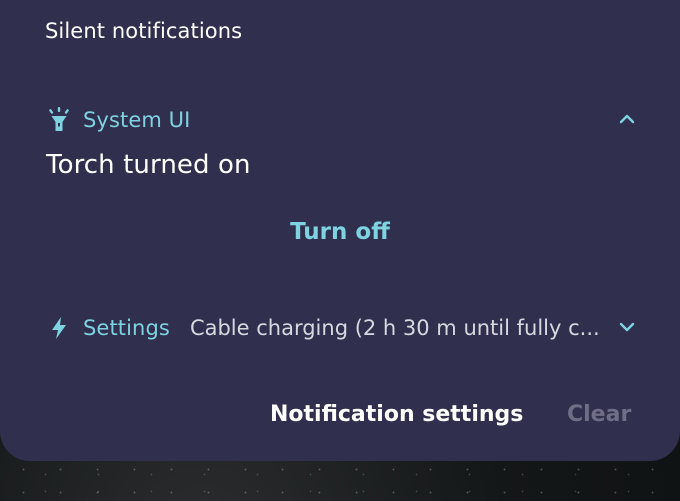 Image resolution: width=680 pixels, height=501 pixels. What do you see at coordinates (627, 119) in the screenshot?
I see `chevron-up-icon` at bounding box center [627, 119].